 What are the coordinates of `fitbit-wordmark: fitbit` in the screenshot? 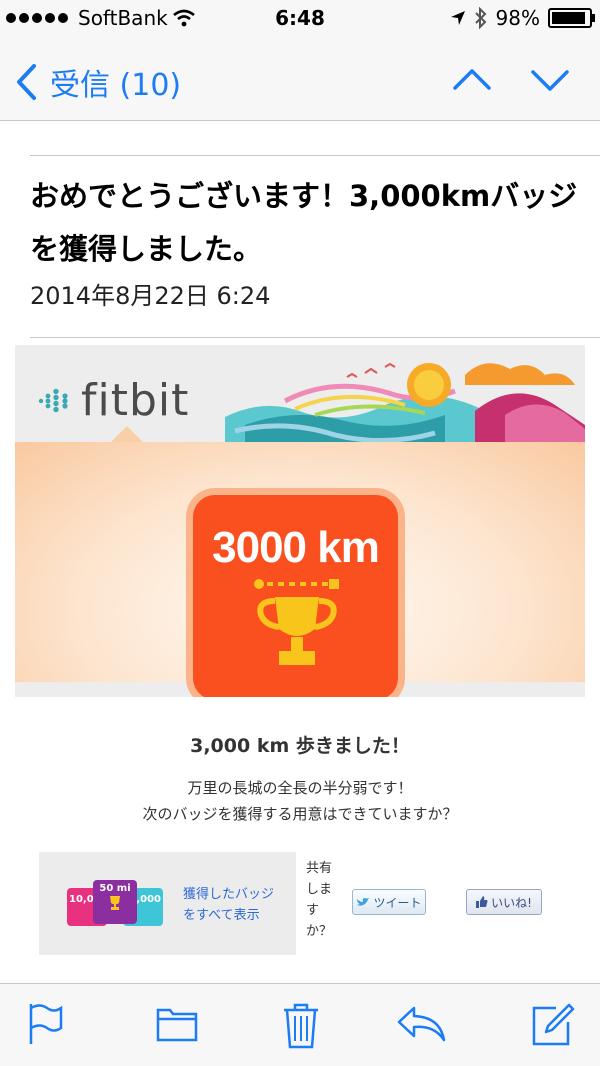 It's located at (135, 400).